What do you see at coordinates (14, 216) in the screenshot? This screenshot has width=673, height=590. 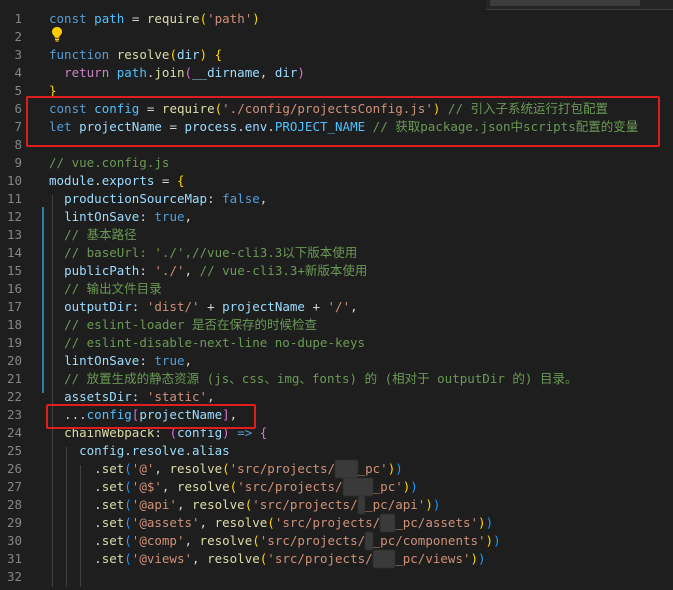 I see `line-number: 12` at bounding box center [14, 216].